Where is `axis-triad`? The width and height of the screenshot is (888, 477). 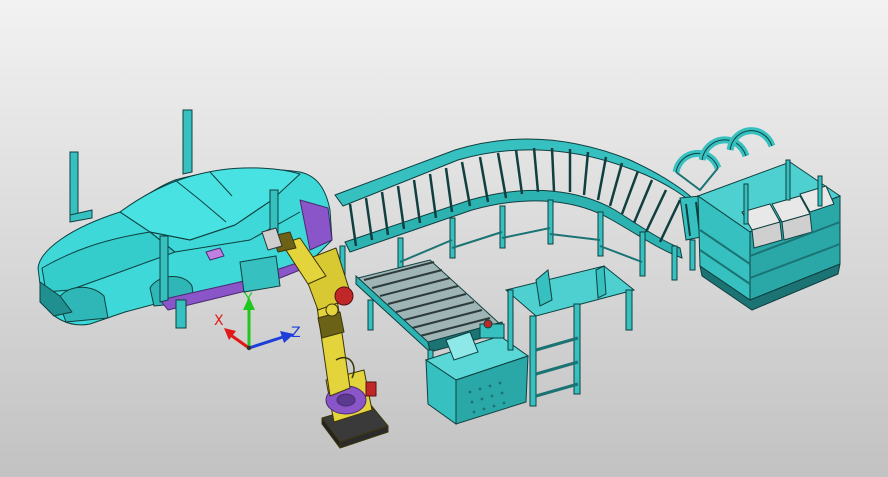
axis-triad is located at coordinates (259, 324).